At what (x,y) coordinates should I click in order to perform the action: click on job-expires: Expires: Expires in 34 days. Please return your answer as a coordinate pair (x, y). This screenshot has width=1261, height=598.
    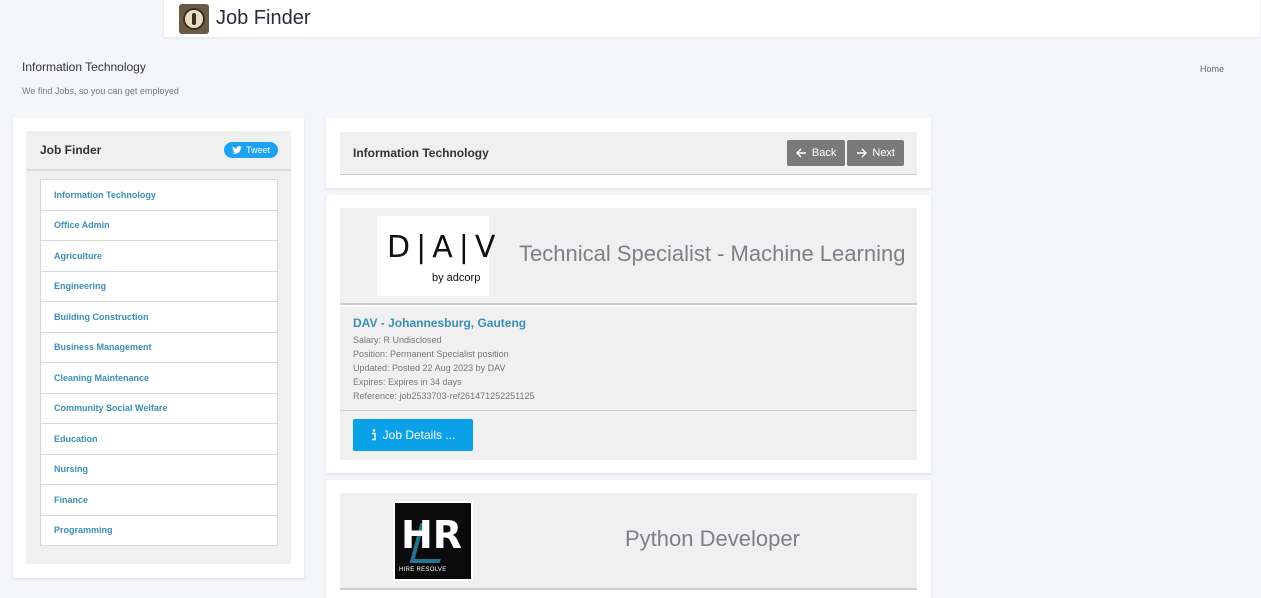
    Looking at the image, I should click on (407, 382).